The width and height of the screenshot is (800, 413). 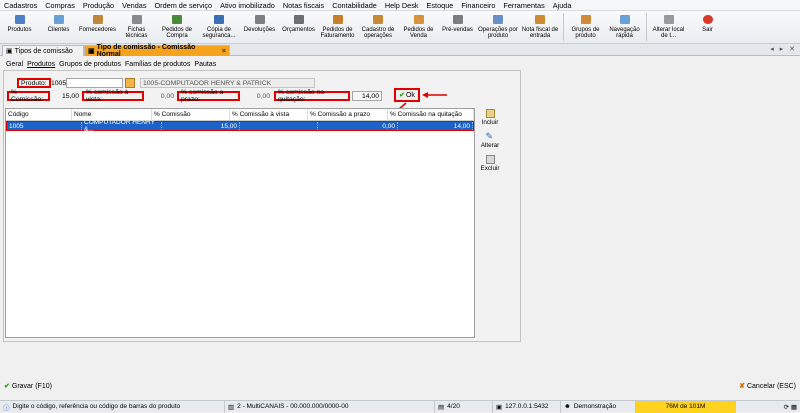 What do you see at coordinates (157, 51) in the screenshot?
I see `tab-comissao-normal: ▣ Tipo de comissão - Comissão Normal ×` at bounding box center [157, 51].